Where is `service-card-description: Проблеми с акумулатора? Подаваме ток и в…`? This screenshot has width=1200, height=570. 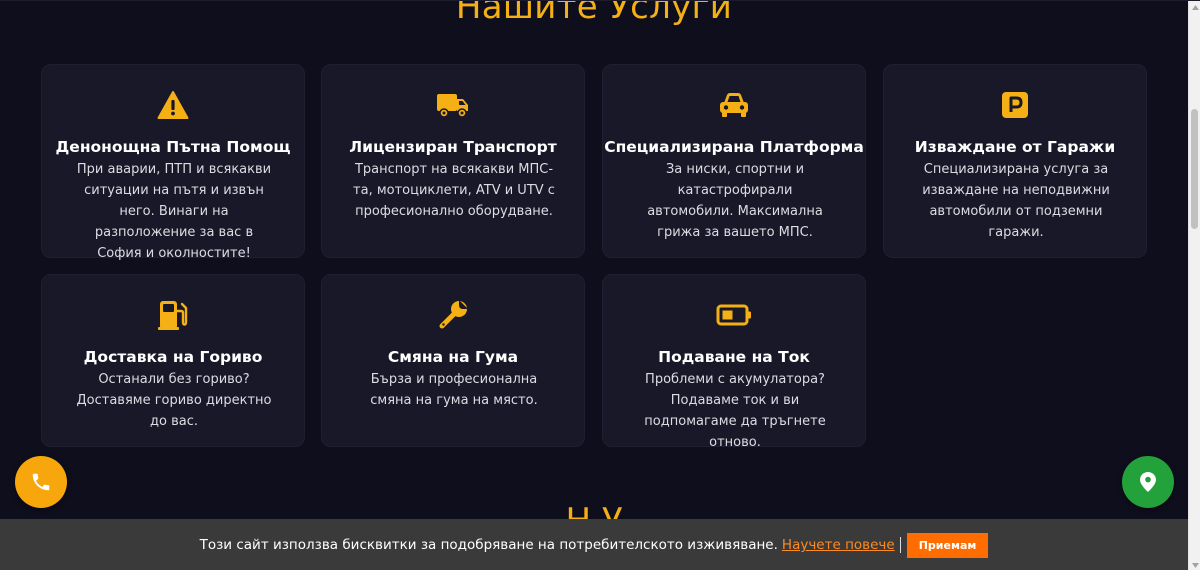 service-card-description: Проблеми с акумулатора? Подаваме ток и в… is located at coordinates (735, 411).